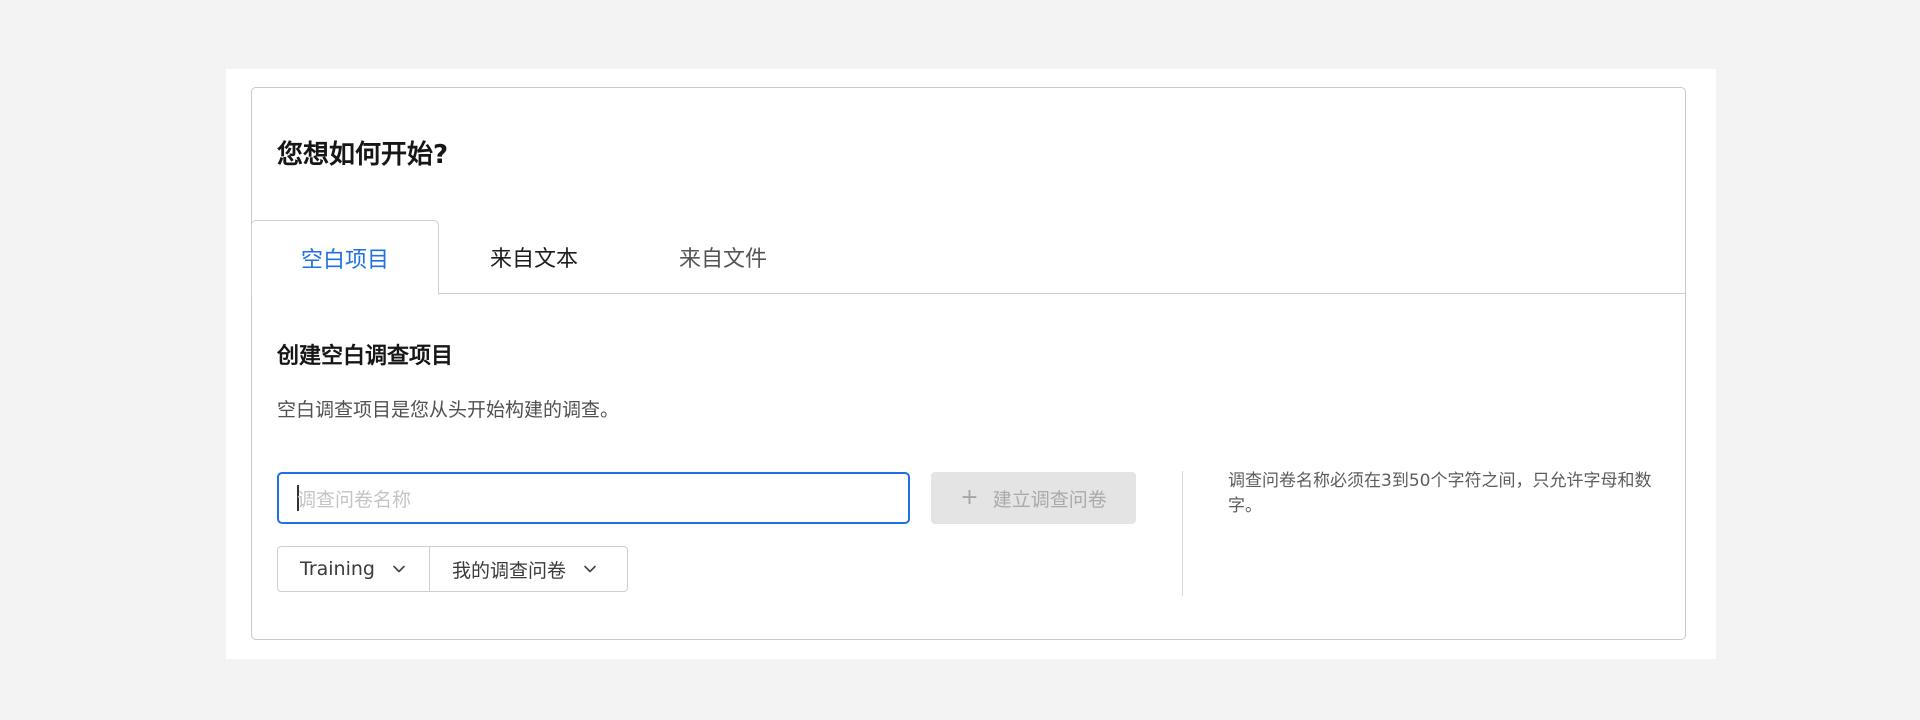 Image resolution: width=1920 pixels, height=720 pixels. I want to click on create-survey-label: 建立调查问卷, so click(1049, 499).